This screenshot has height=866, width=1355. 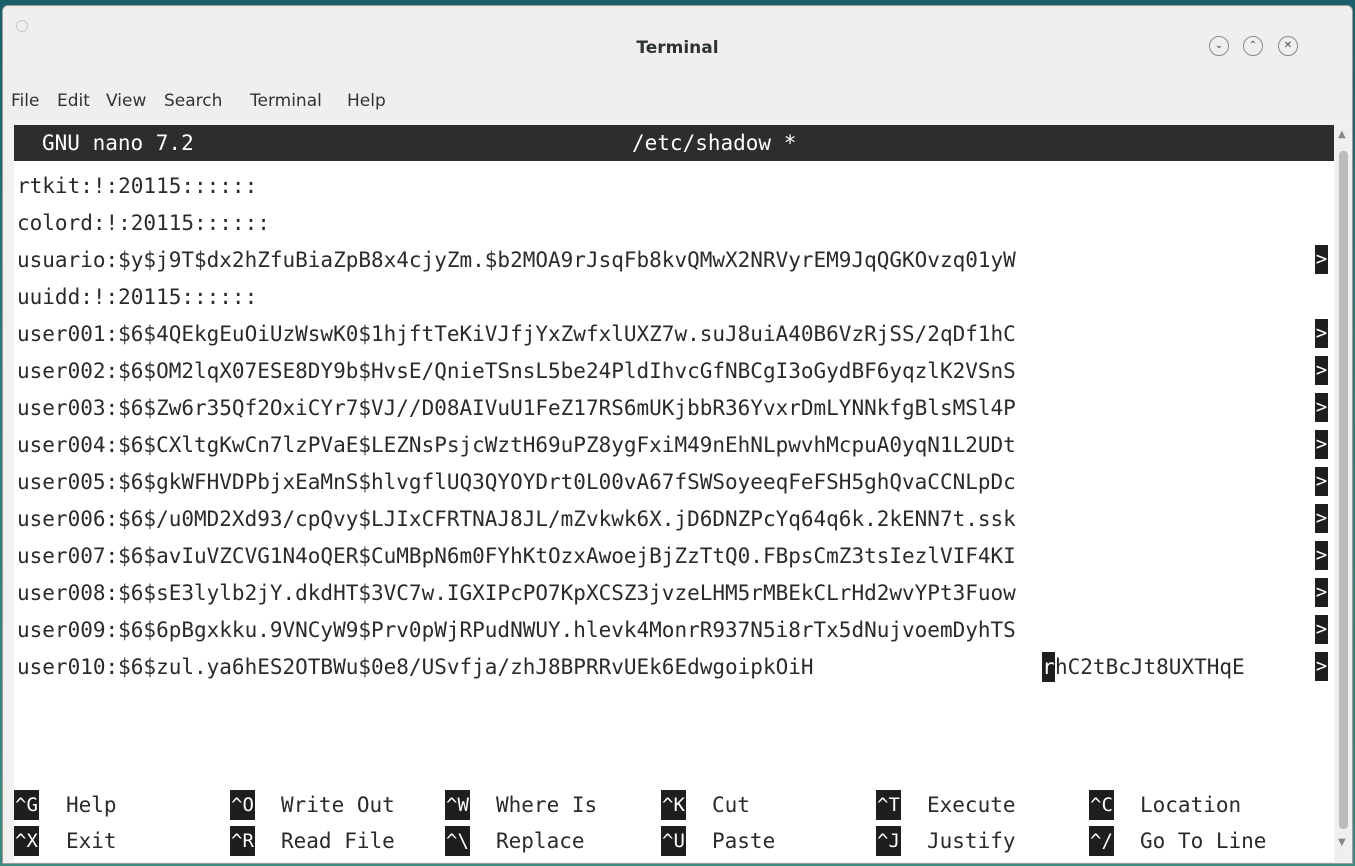 What do you see at coordinates (143, 223) in the screenshot?
I see `file-line: colord:!:20115::::::` at bounding box center [143, 223].